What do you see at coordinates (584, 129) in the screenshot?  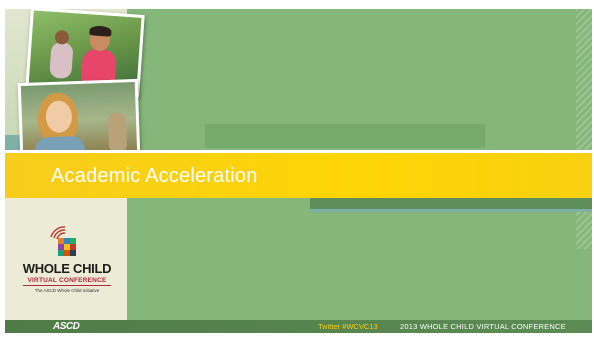 I see `hatch-pattern` at bounding box center [584, 129].